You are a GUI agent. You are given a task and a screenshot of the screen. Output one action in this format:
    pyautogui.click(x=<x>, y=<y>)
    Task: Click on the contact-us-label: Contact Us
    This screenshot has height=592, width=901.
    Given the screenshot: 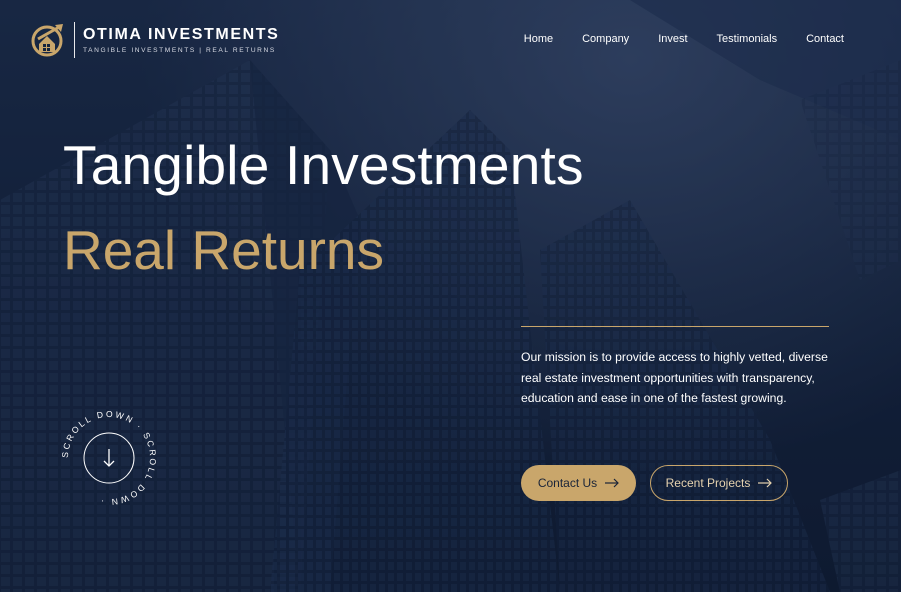 What is the action you would take?
    pyautogui.click(x=567, y=483)
    